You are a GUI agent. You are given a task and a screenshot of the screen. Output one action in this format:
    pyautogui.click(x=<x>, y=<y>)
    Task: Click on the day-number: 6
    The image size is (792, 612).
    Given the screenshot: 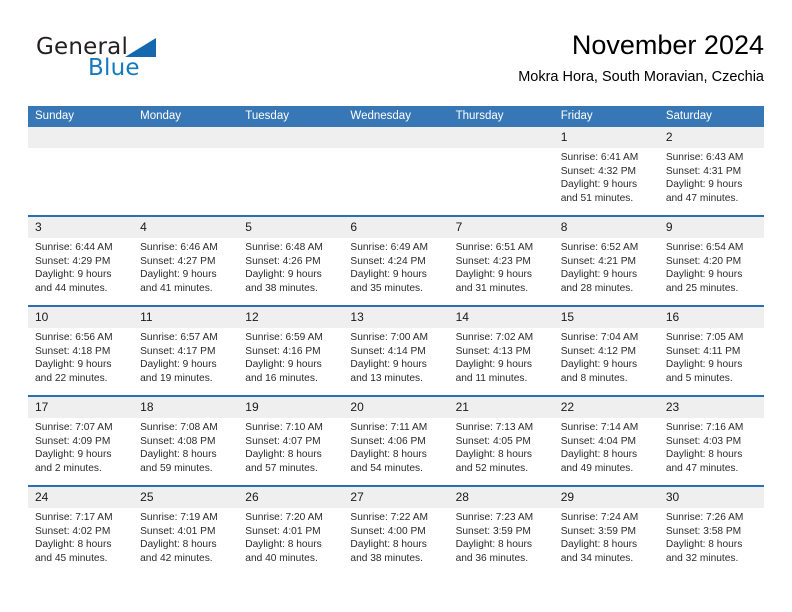 What is the action you would take?
    pyautogui.click(x=396, y=228)
    